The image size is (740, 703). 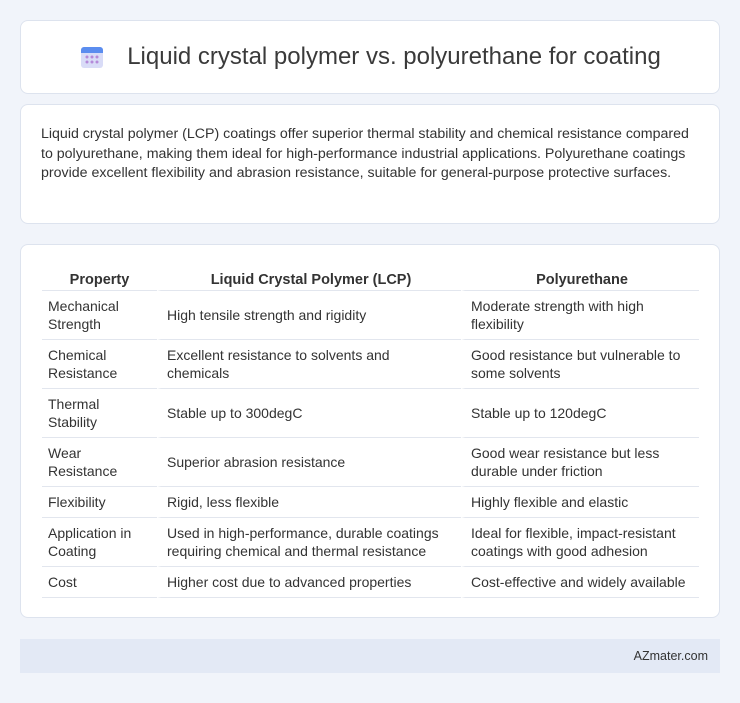 What do you see at coordinates (580, 502) in the screenshot?
I see `row-pu-value: Highly flexible and elastic` at bounding box center [580, 502].